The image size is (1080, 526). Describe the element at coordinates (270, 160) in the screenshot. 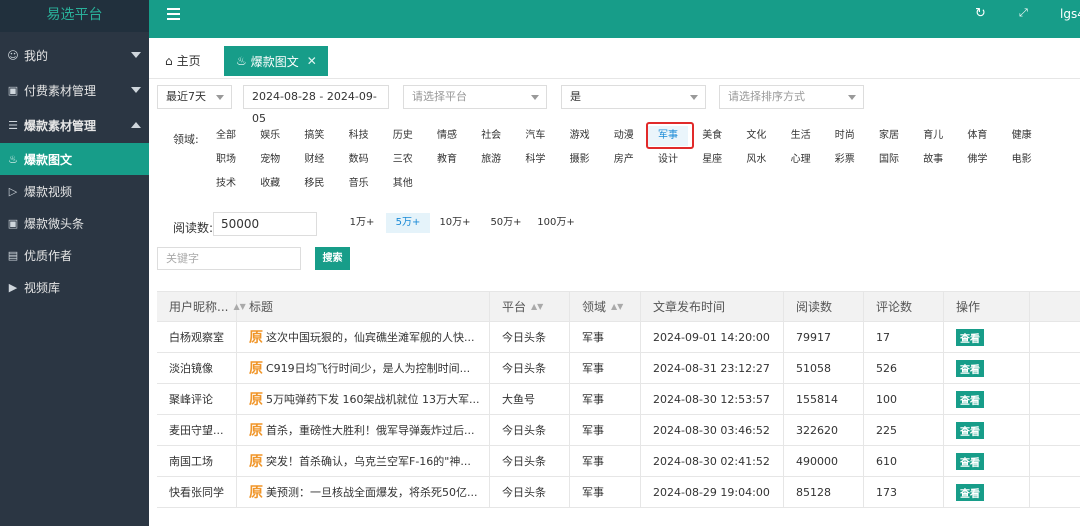

I see `domain-chip: 宠物` at that location.